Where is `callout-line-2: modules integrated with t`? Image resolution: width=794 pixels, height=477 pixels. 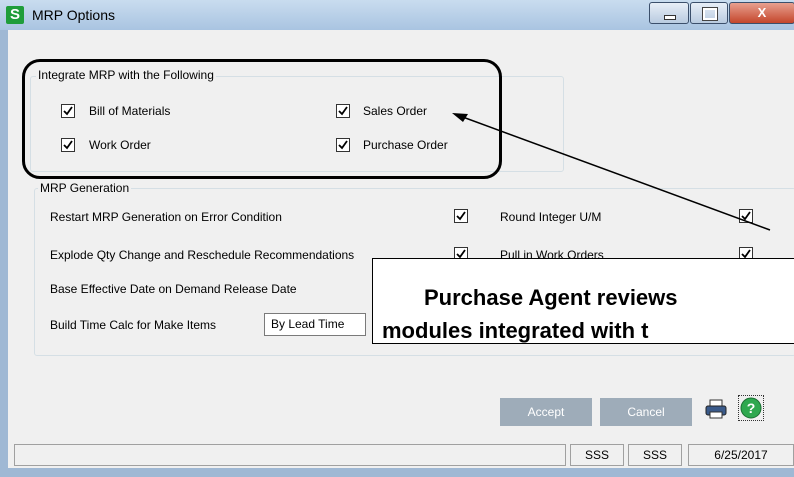 callout-line-2: modules integrated with t is located at coordinates (515, 330).